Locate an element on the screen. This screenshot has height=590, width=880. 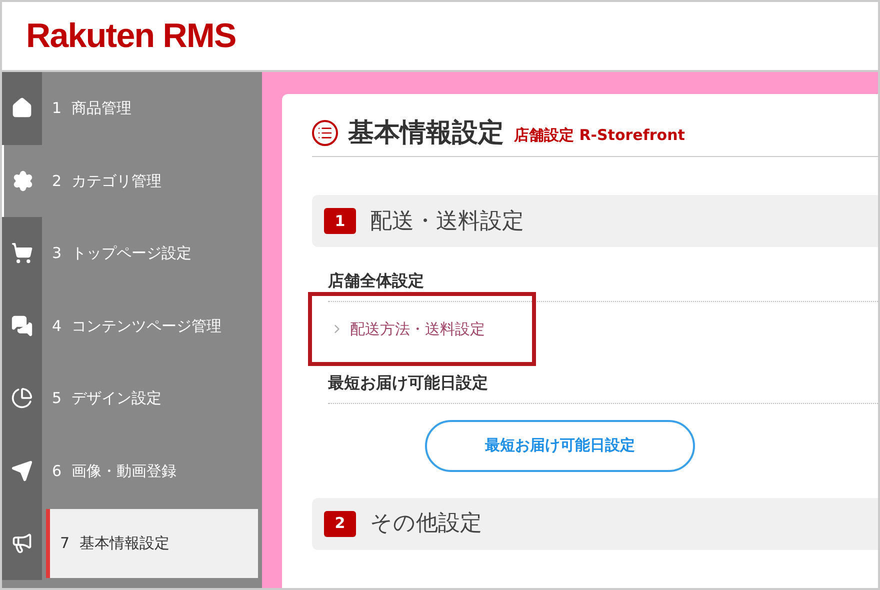
section-number: 2 is located at coordinates (340, 523).